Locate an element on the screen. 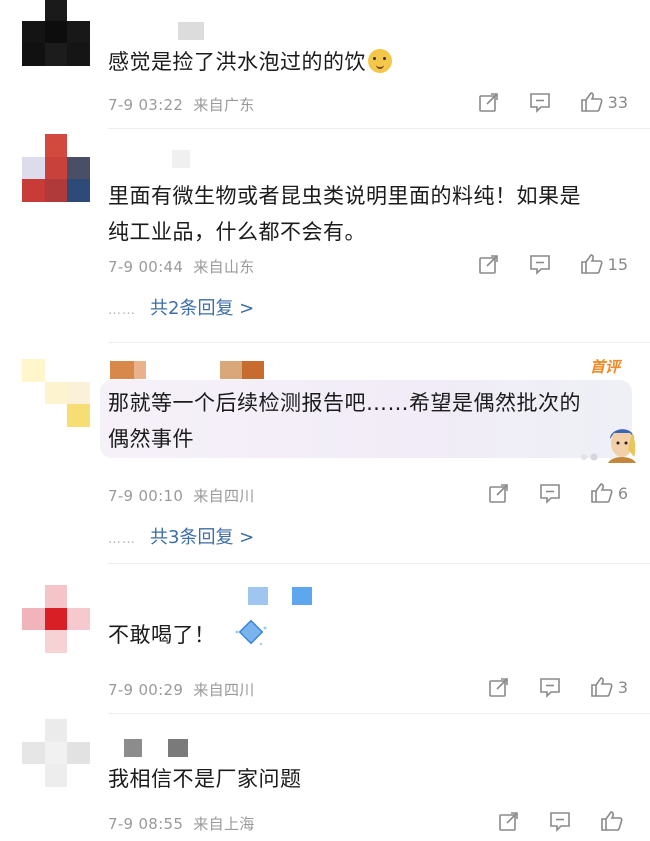 This screenshot has height=841, width=650. comment-actions is located at coordinates (561, 821).